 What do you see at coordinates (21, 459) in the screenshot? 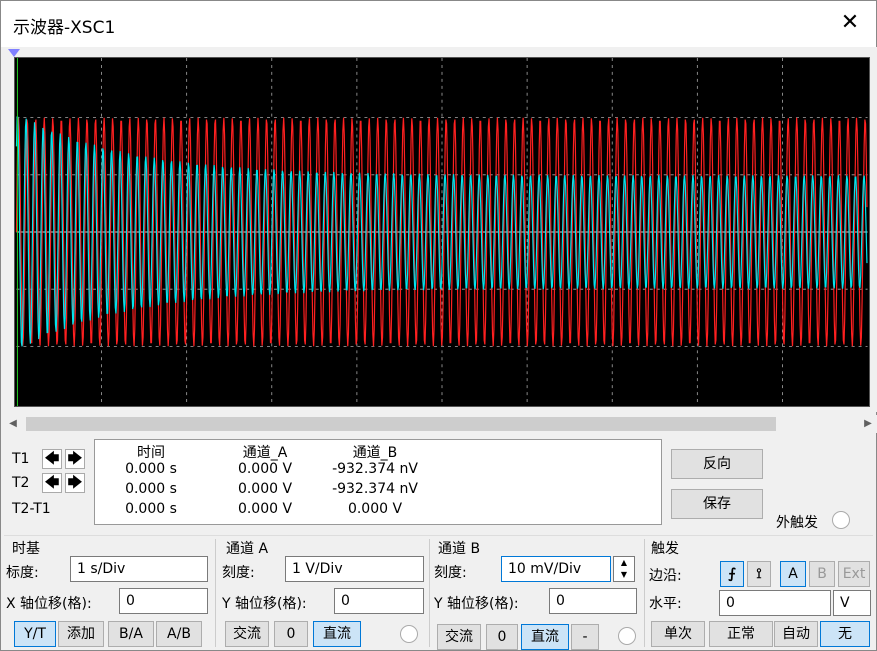
I see `t1-label: T1` at bounding box center [21, 459].